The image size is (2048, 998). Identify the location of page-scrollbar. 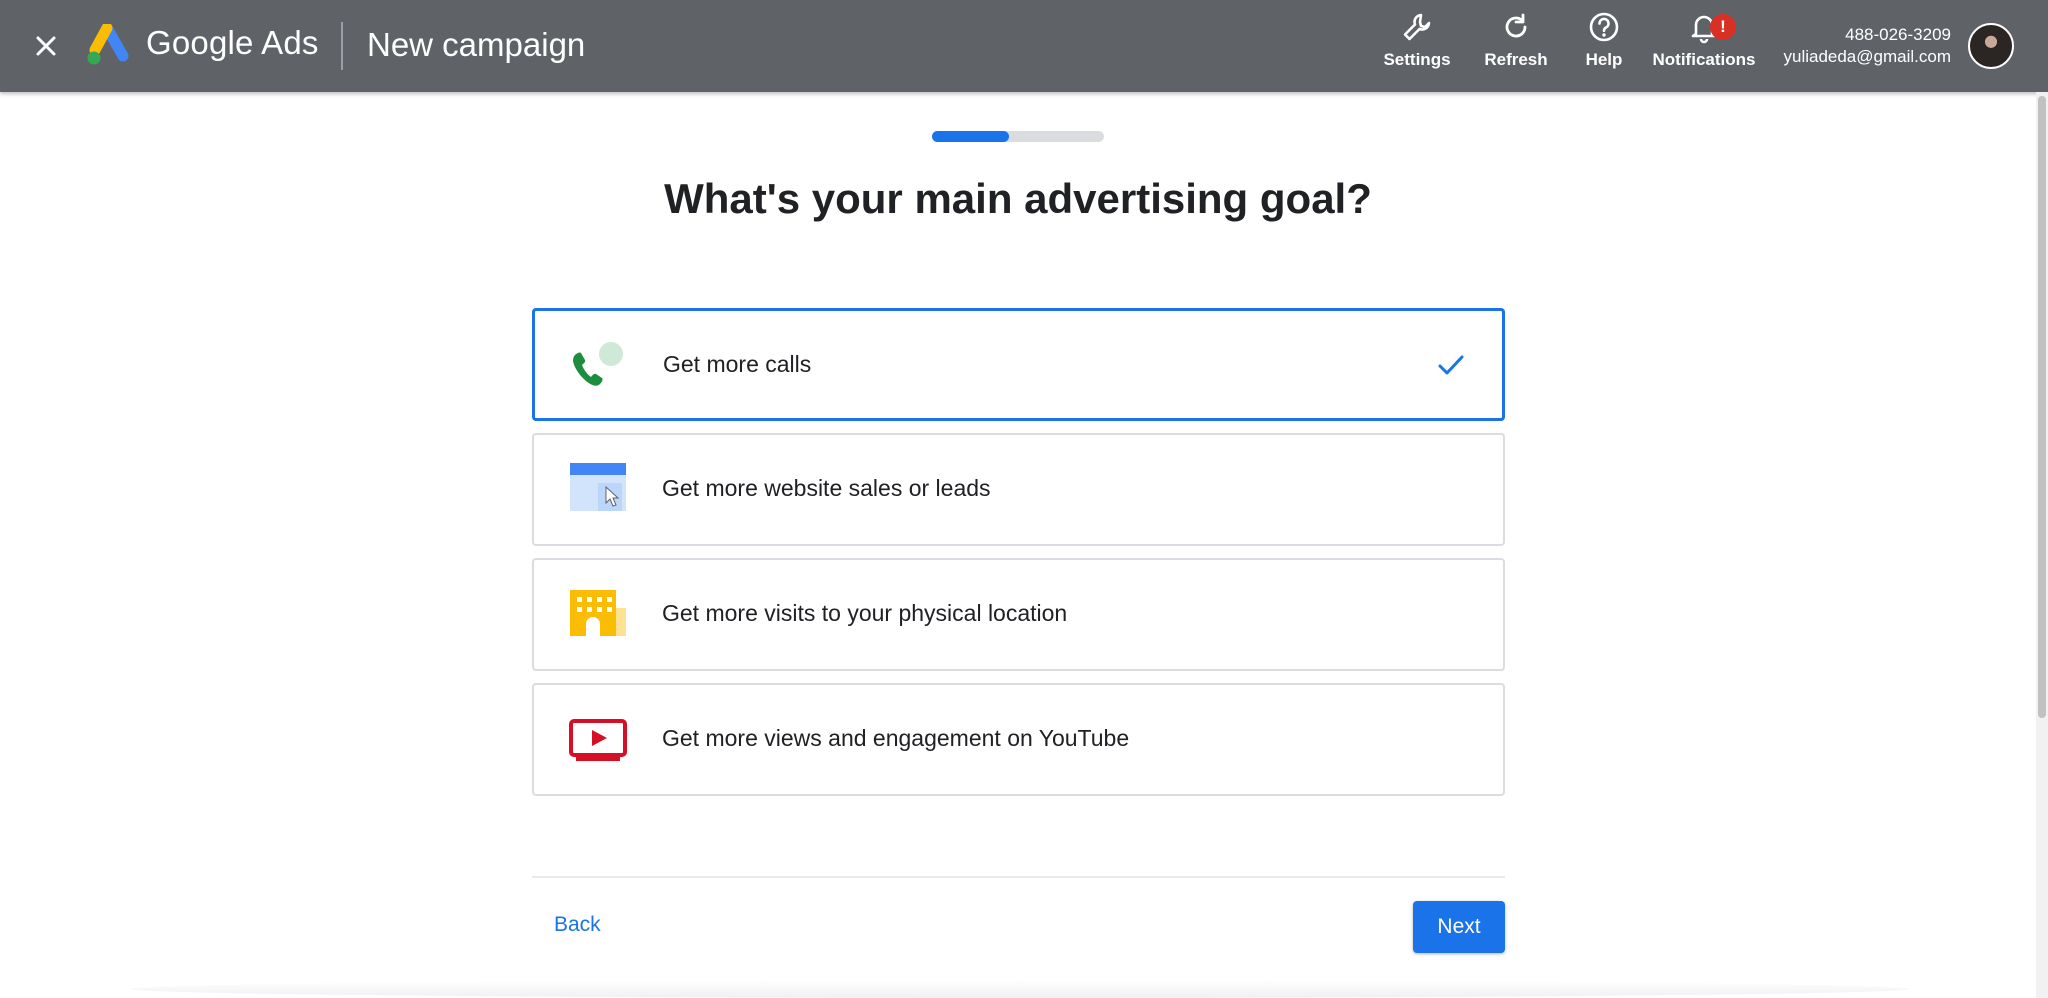
(2042, 545).